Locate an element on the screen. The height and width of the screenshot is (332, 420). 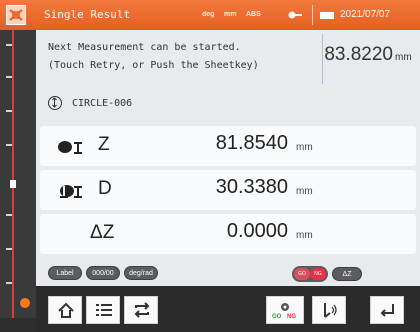
result-unit: mm is located at coordinates (403, 57).